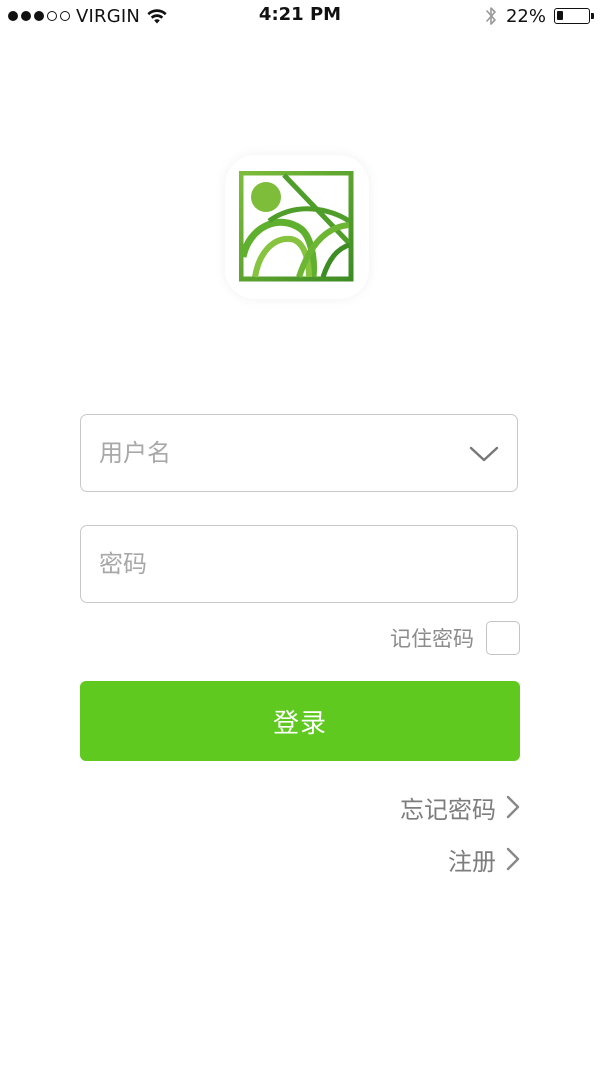  What do you see at coordinates (574, 16) in the screenshot?
I see `battery-icon` at bounding box center [574, 16].